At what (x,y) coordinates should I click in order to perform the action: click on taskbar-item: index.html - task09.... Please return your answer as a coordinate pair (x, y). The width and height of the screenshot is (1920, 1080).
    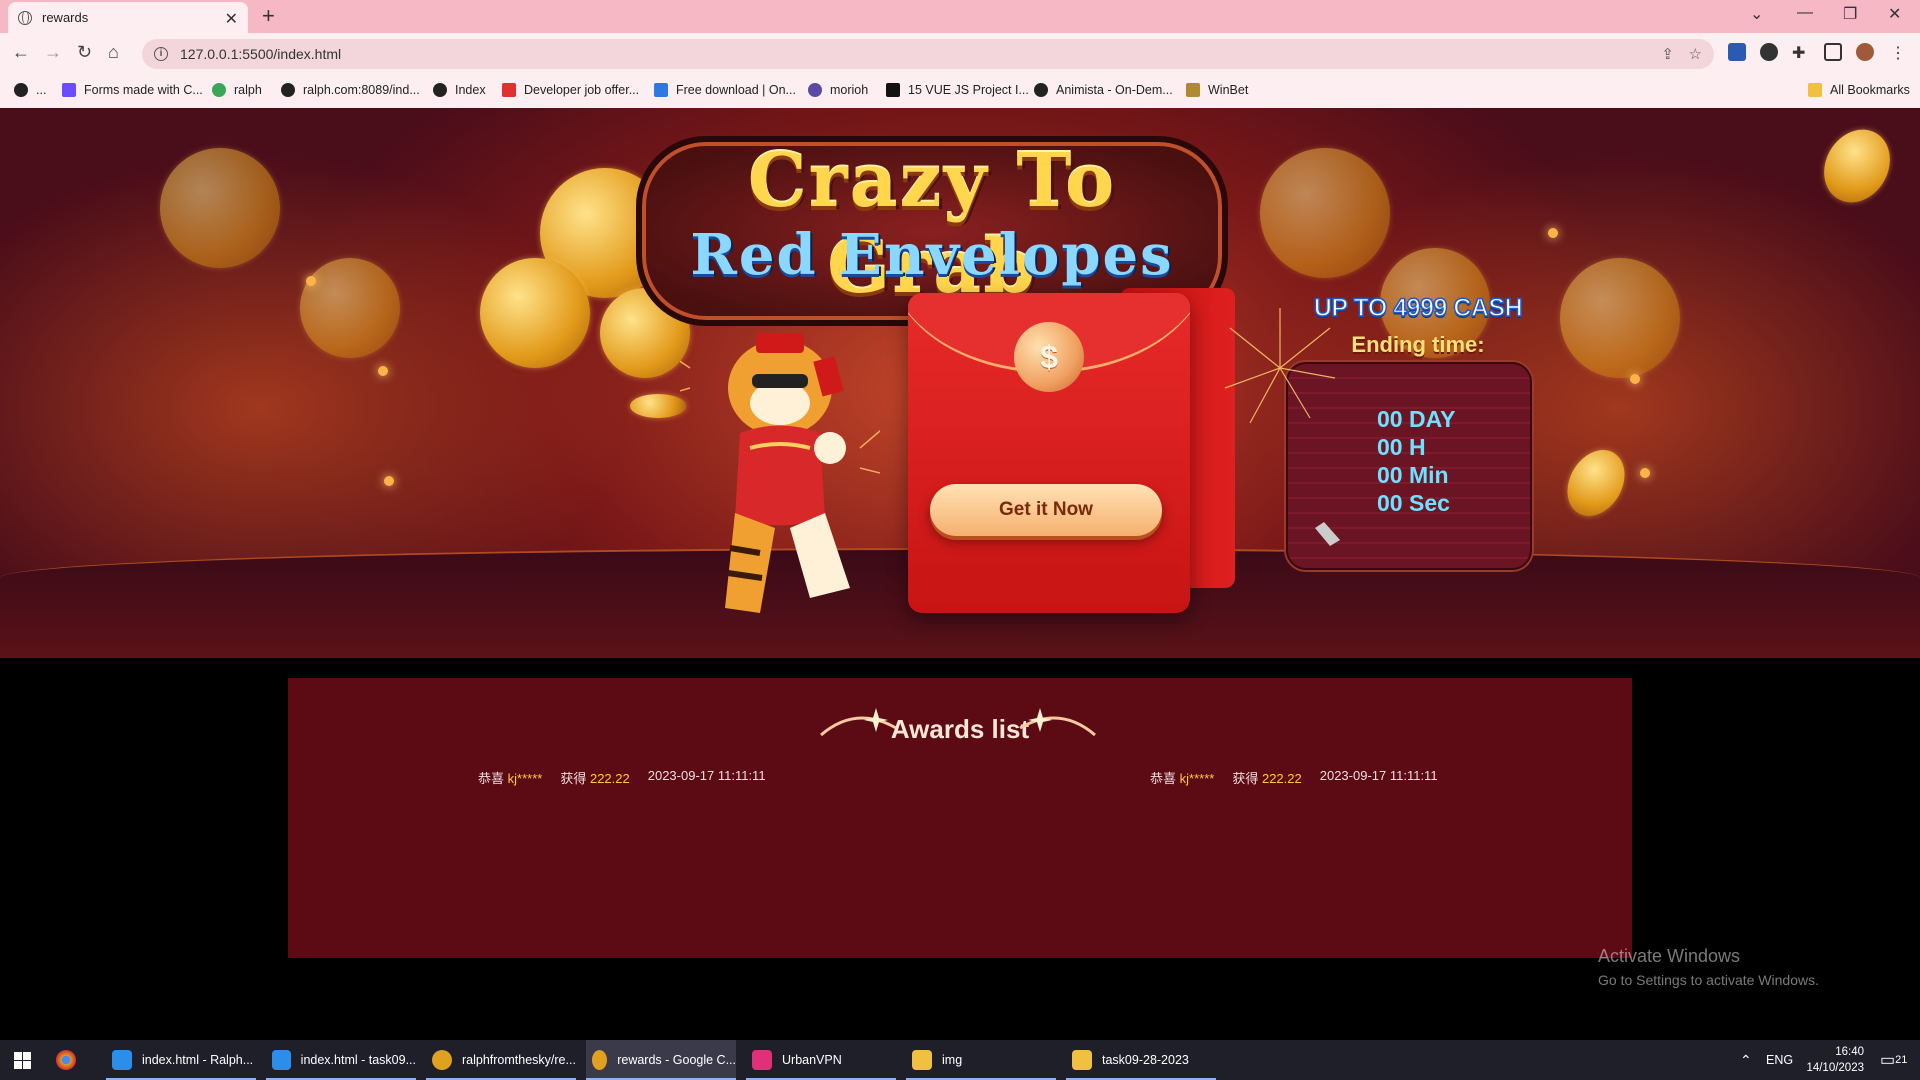
    Looking at the image, I should click on (341, 1060).